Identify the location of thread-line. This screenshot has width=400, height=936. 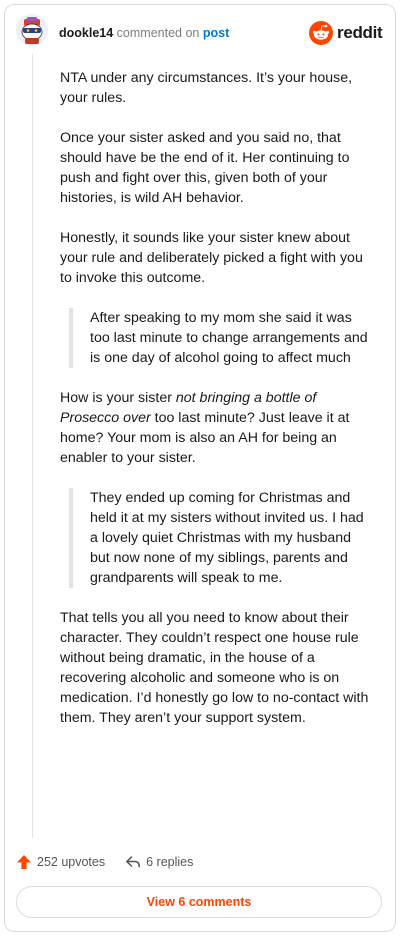
(32, 446).